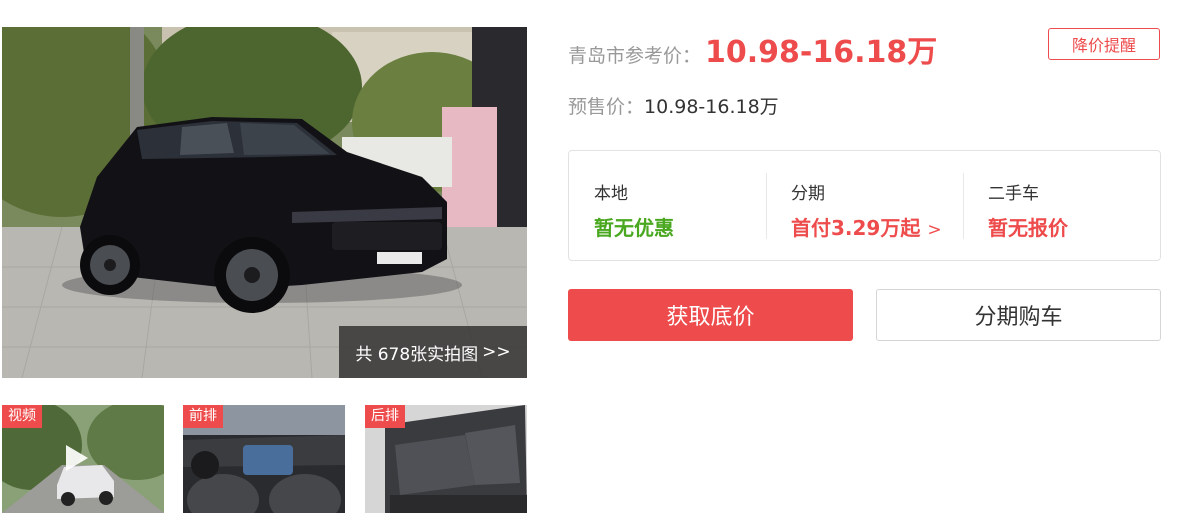  Describe the element at coordinates (496, 352) in the screenshot. I see `double-chevron-right-icon: >>` at that location.